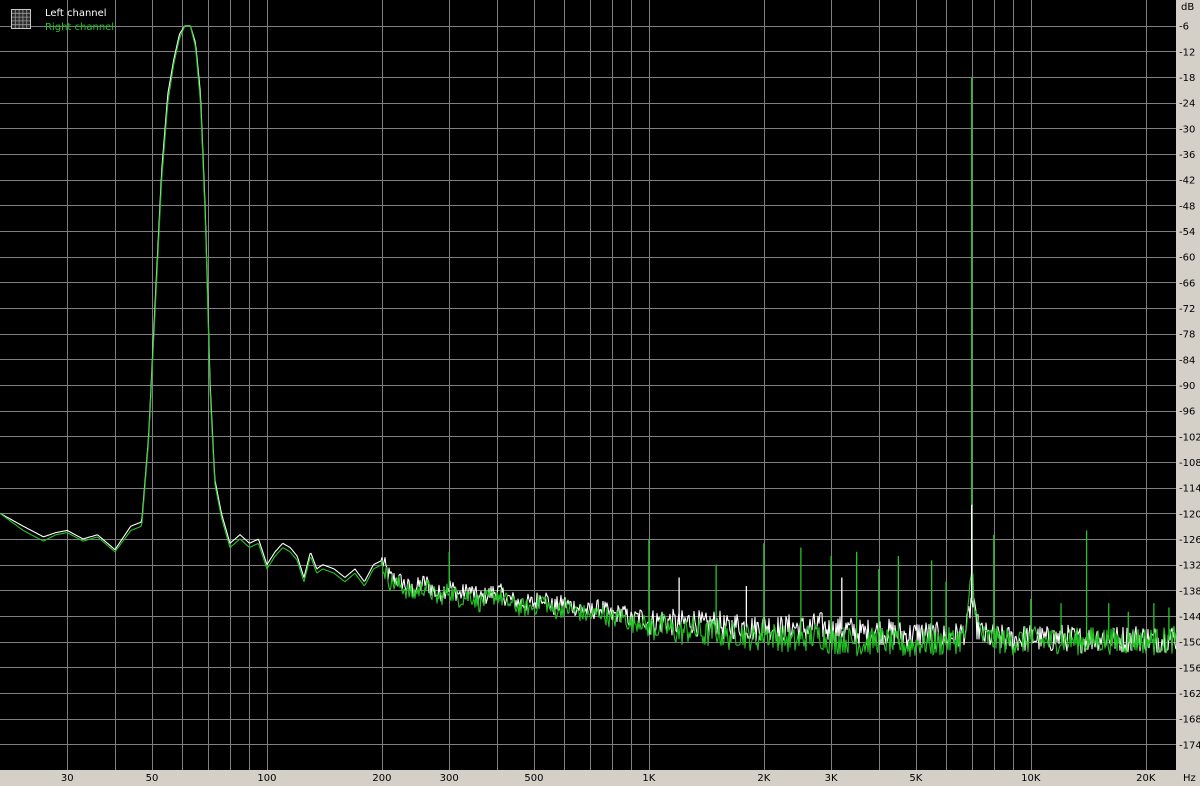  What do you see at coordinates (1189, 540) in the screenshot?
I see `y-tick-label: -126` at bounding box center [1189, 540].